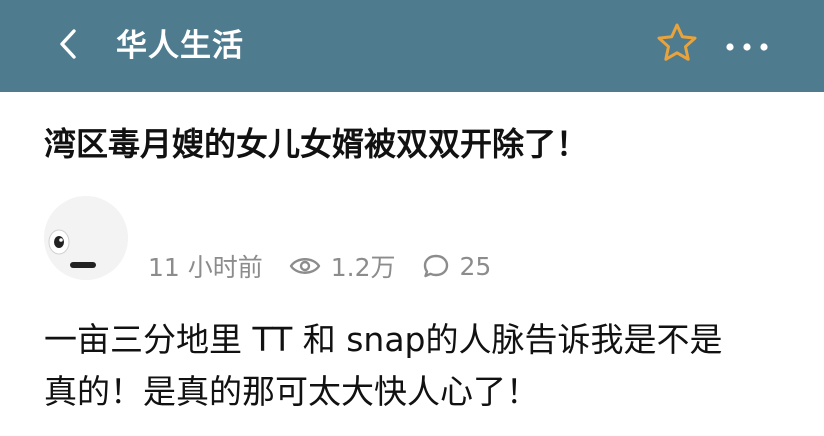  I want to click on more-horizontal-icon, so click(747, 46).